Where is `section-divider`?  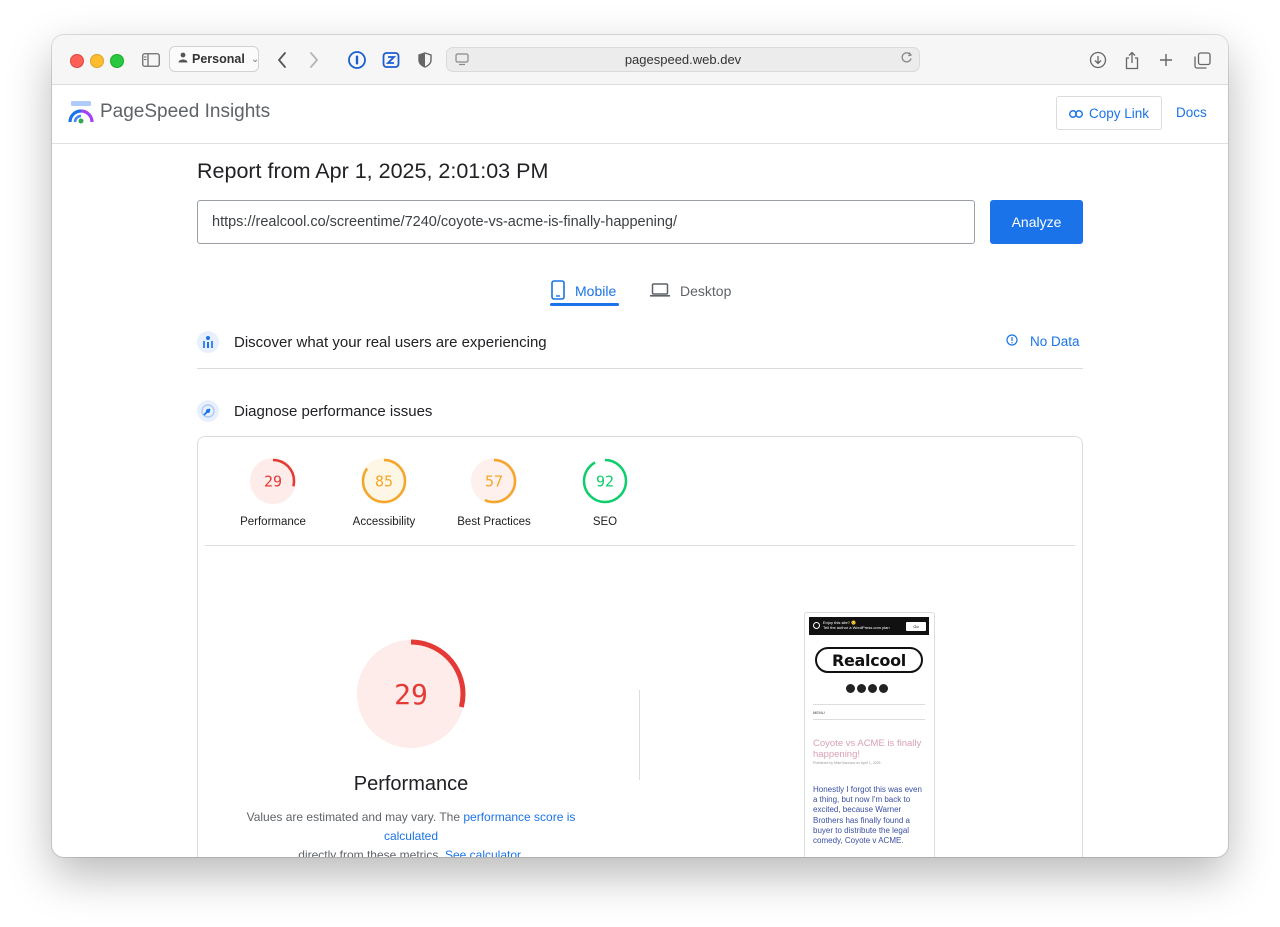 section-divider is located at coordinates (640, 368).